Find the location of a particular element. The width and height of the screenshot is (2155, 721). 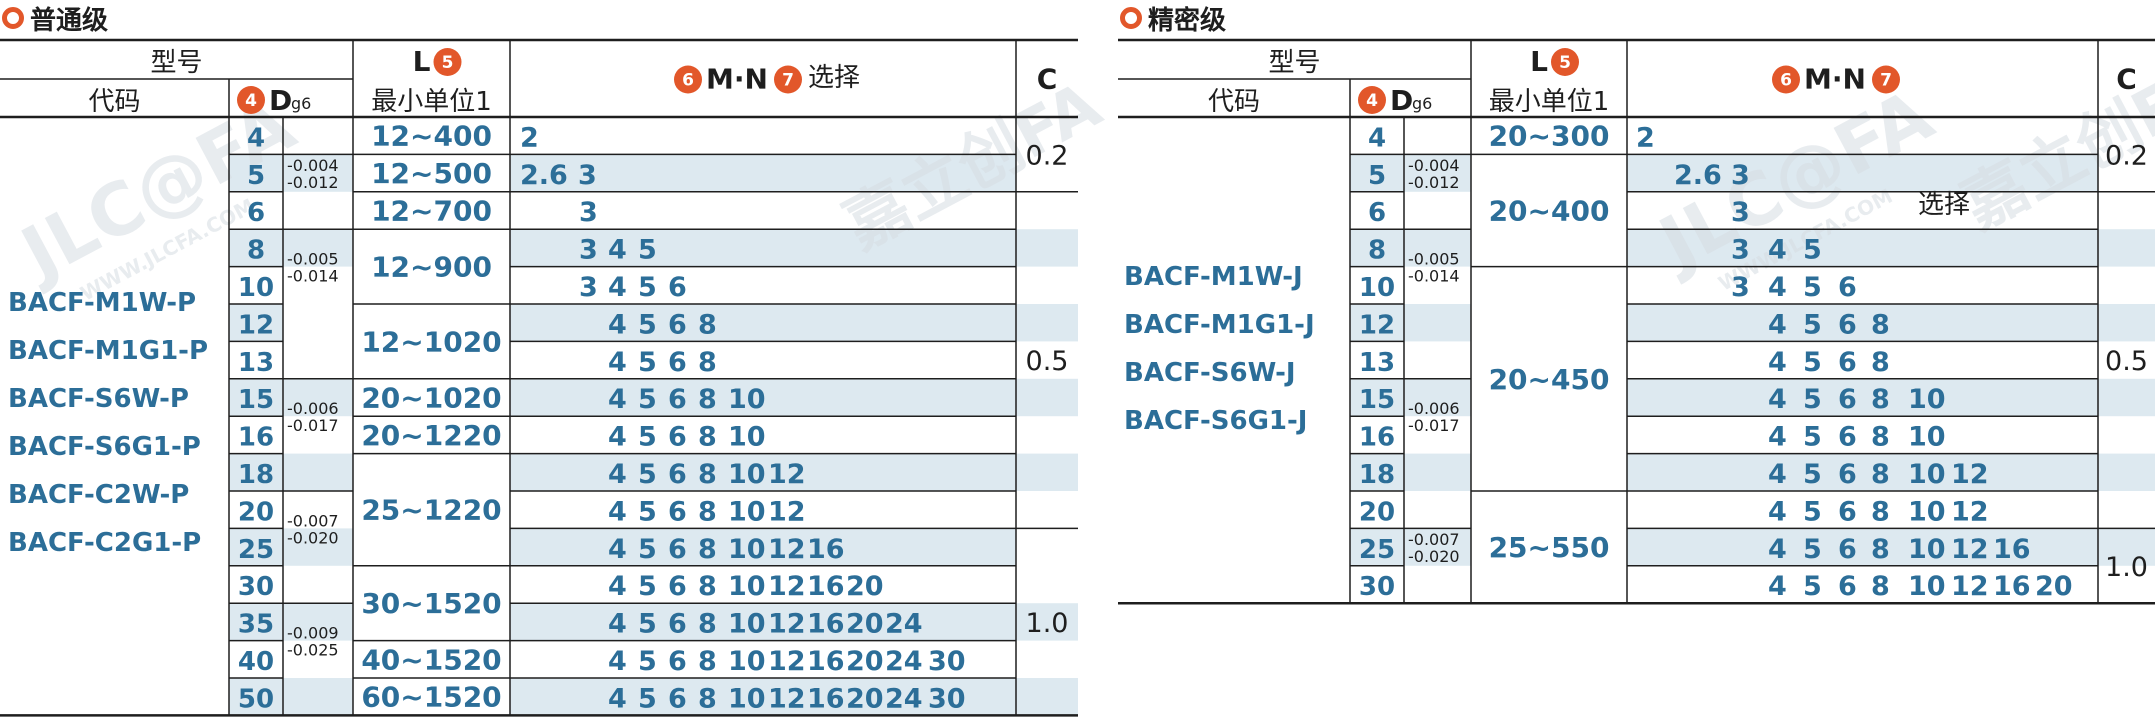

model-code: BACF-M1G1-P is located at coordinates (108, 351).